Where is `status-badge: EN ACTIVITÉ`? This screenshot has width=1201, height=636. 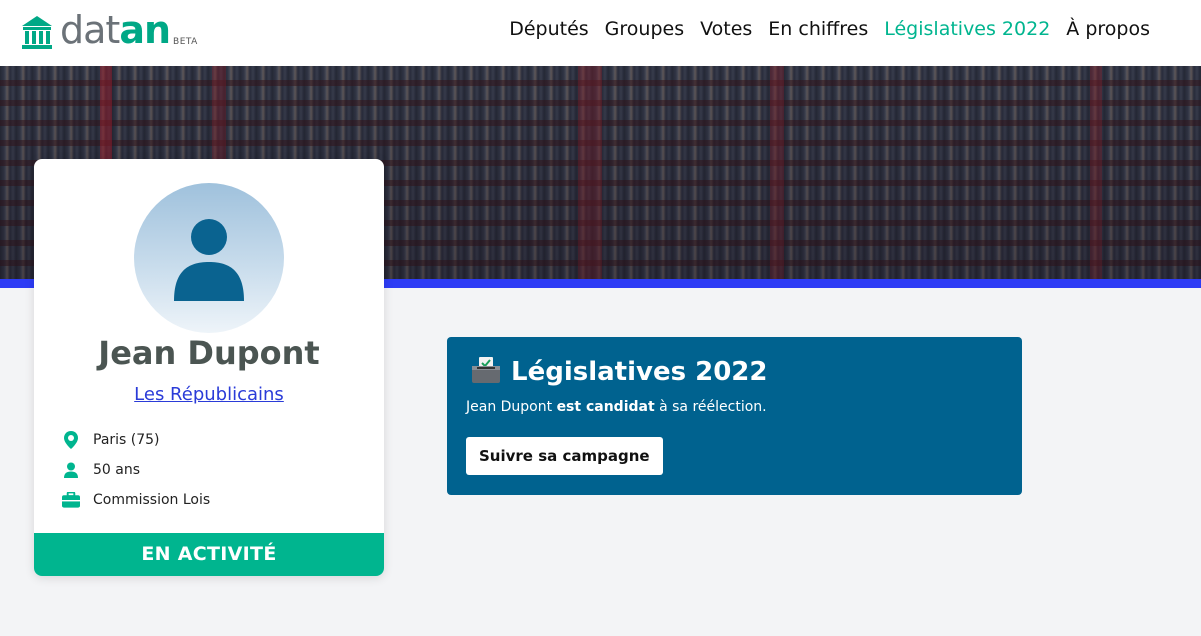
status-badge: EN ACTIVITÉ is located at coordinates (209, 554).